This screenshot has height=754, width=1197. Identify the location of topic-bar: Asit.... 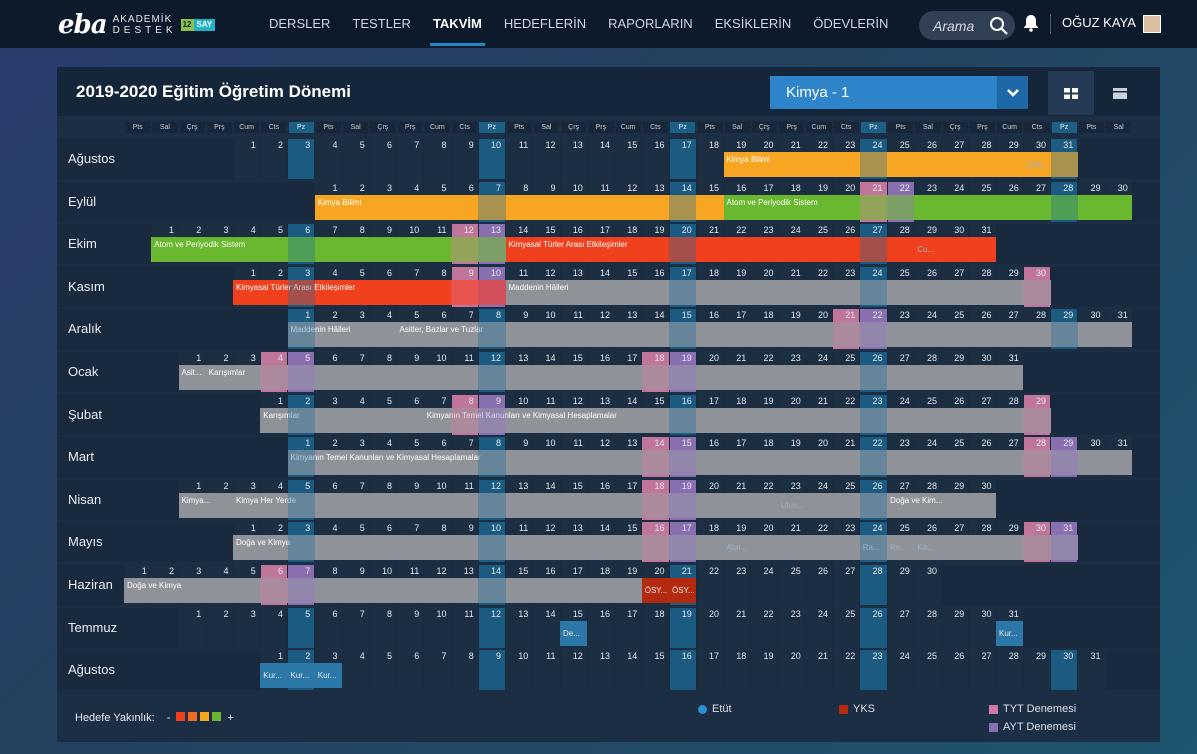
(192, 377).